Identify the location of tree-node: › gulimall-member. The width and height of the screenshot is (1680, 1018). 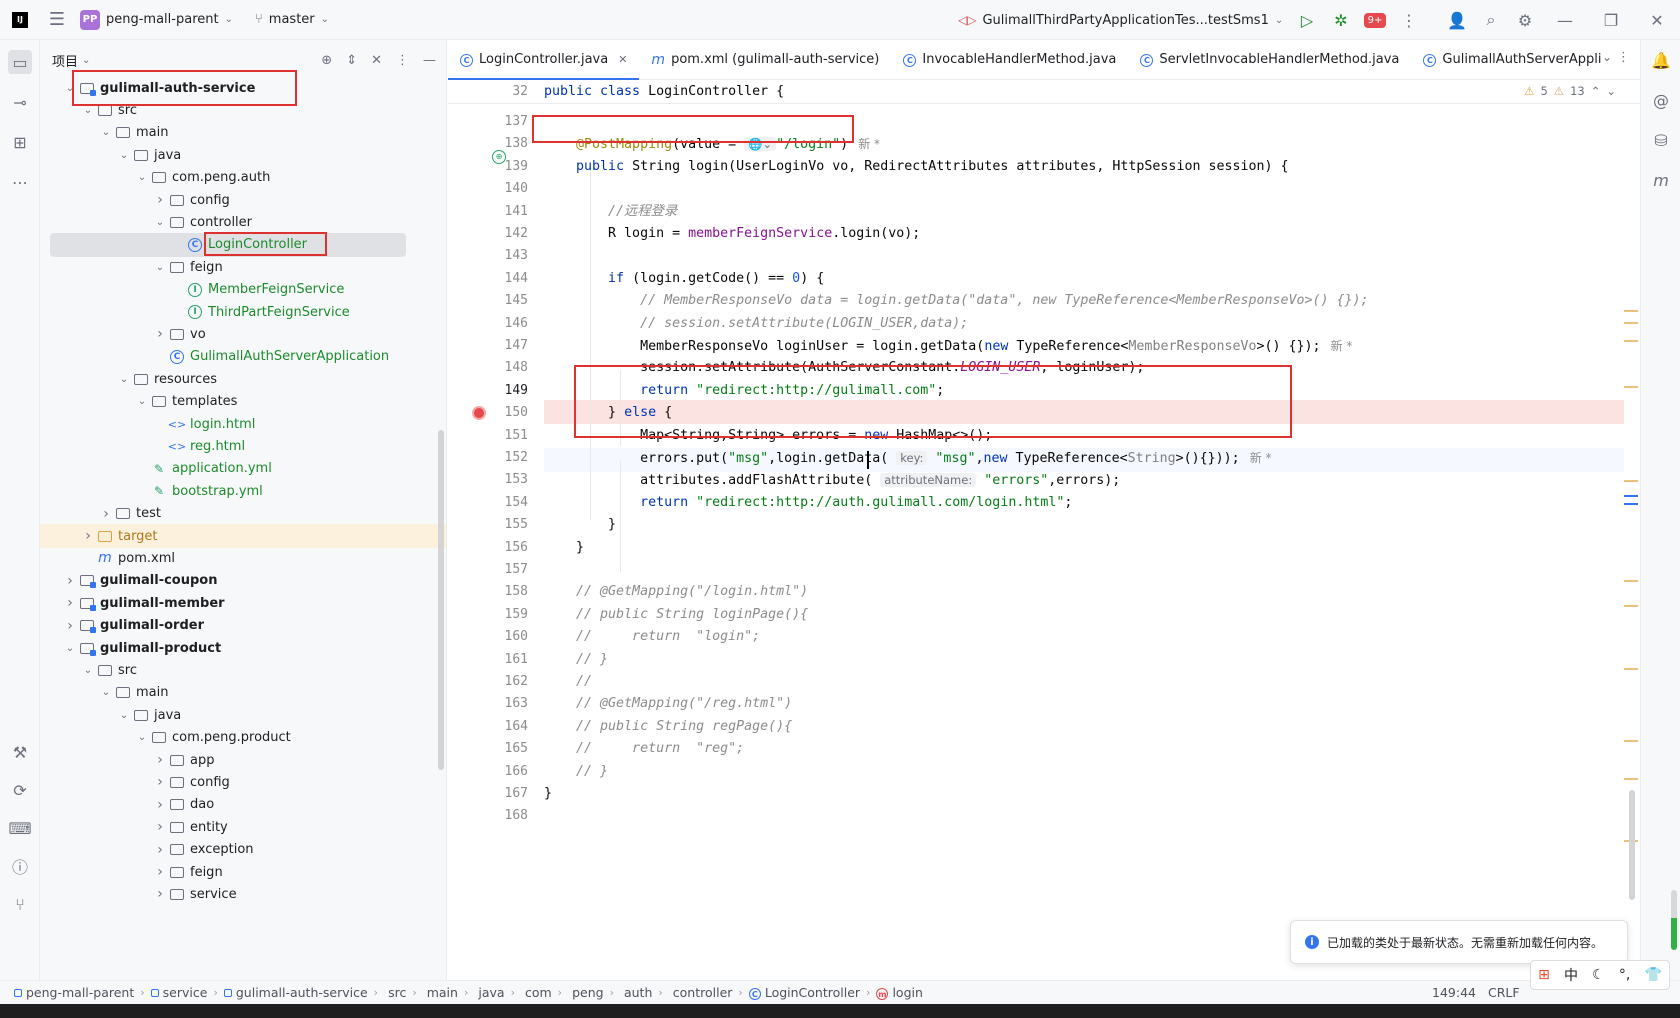
(243, 603).